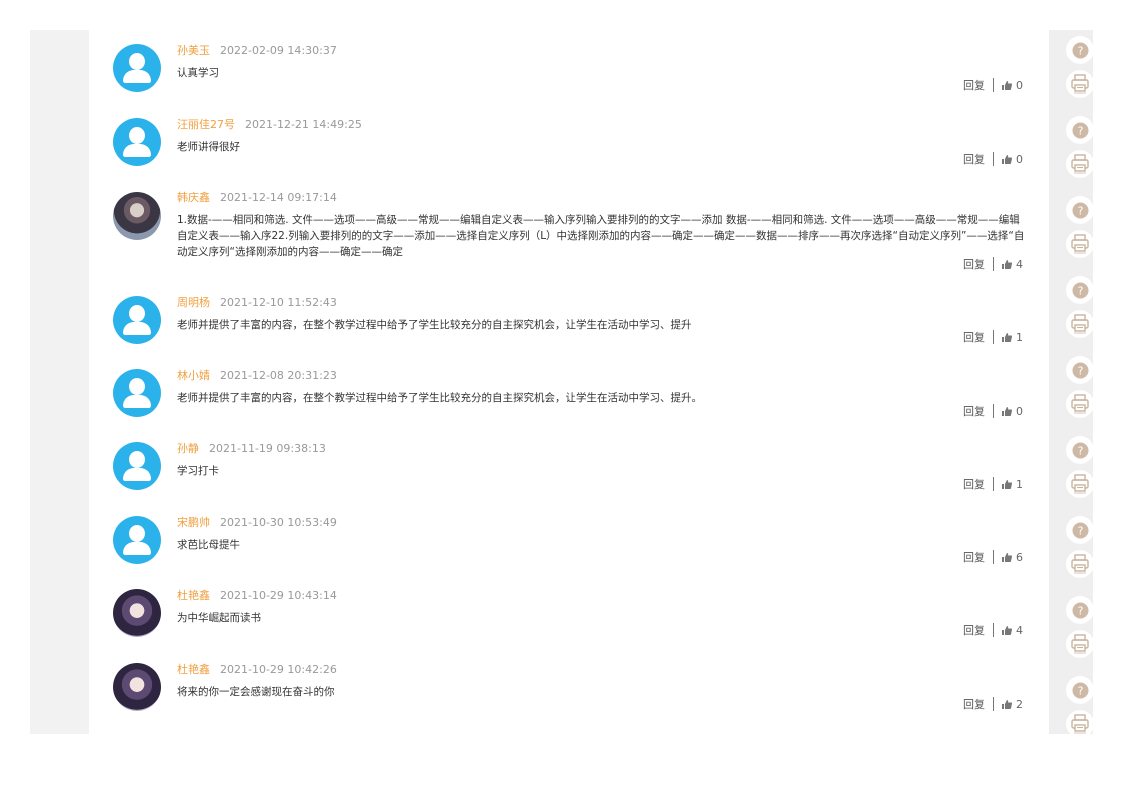 The image size is (1122, 793). What do you see at coordinates (208, 545) in the screenshot?
I see `comment-text: 求芭比母提牛` at bounding box center [208, 545].